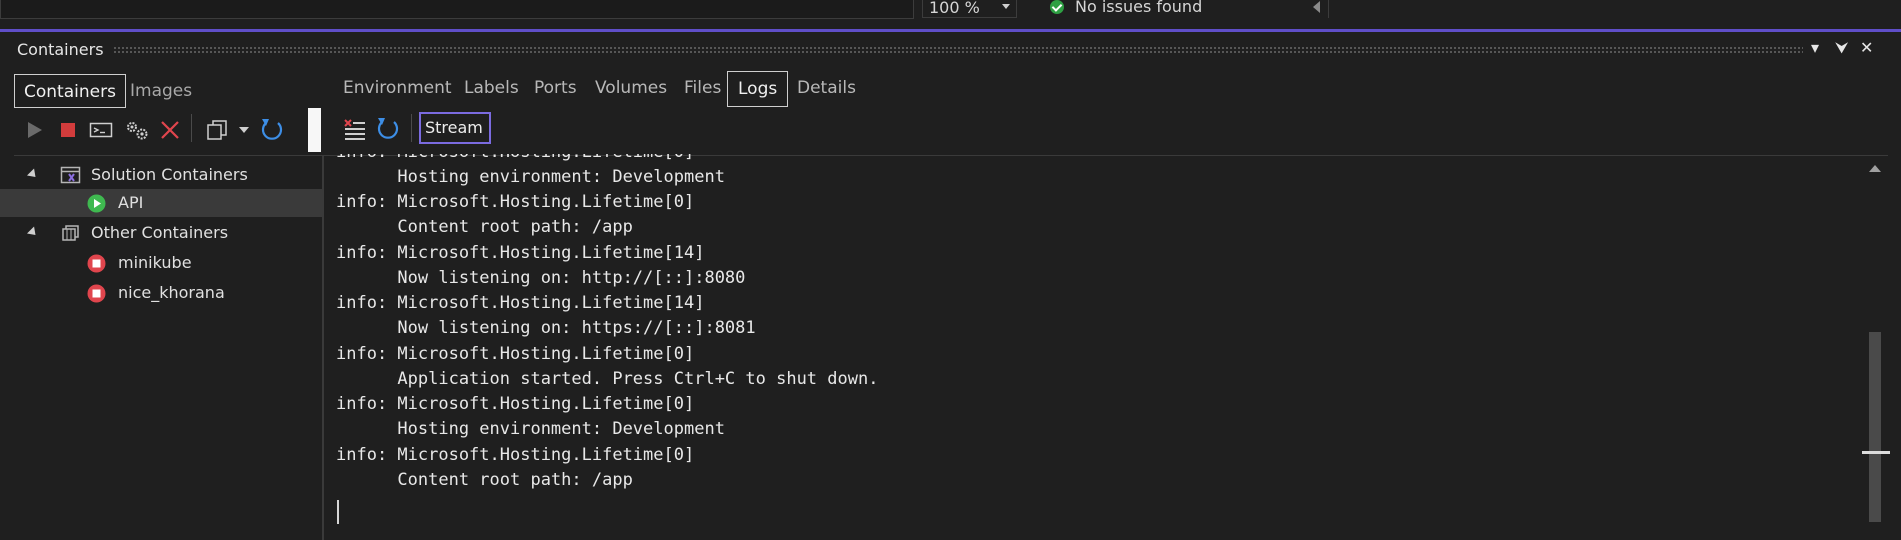  Describe the element at coordinates (170, 130) in the screenshot. I see `delete-icon` at that location.